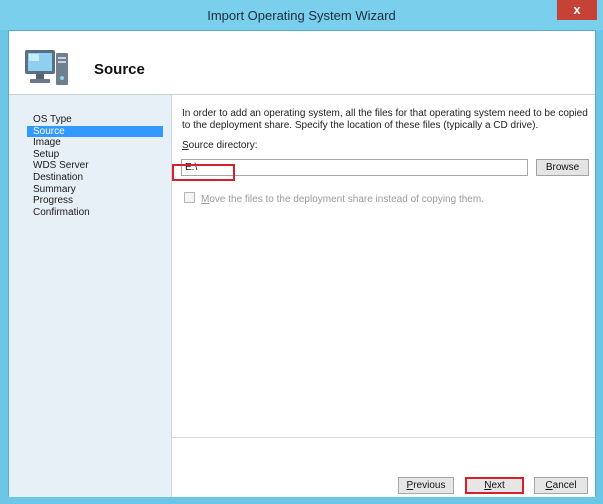 This screenshot has height=504, width=603. What do you see at coordinates (498, 485) in the screenshot?
I see `next-label: ext` at bounding box center [498, 485].